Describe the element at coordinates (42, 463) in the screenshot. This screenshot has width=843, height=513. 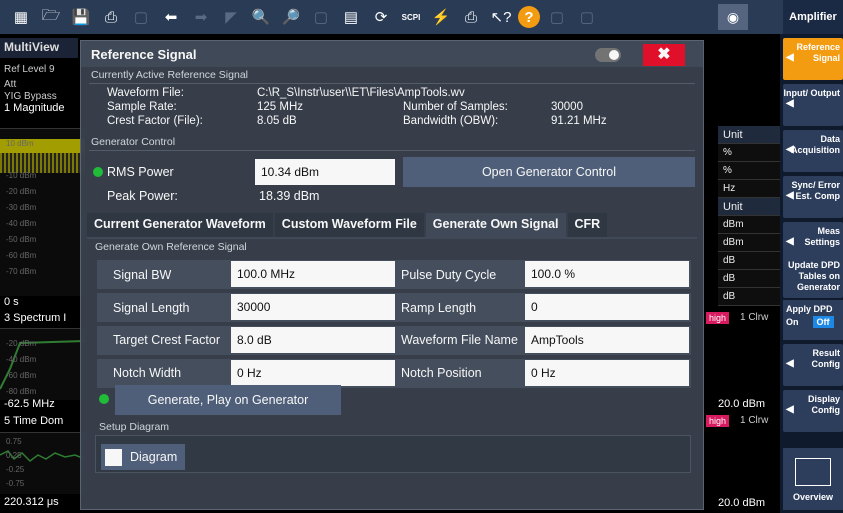
I see `time-domain-panel: 0.75 0.25 -0.25 -0.75` at that location.